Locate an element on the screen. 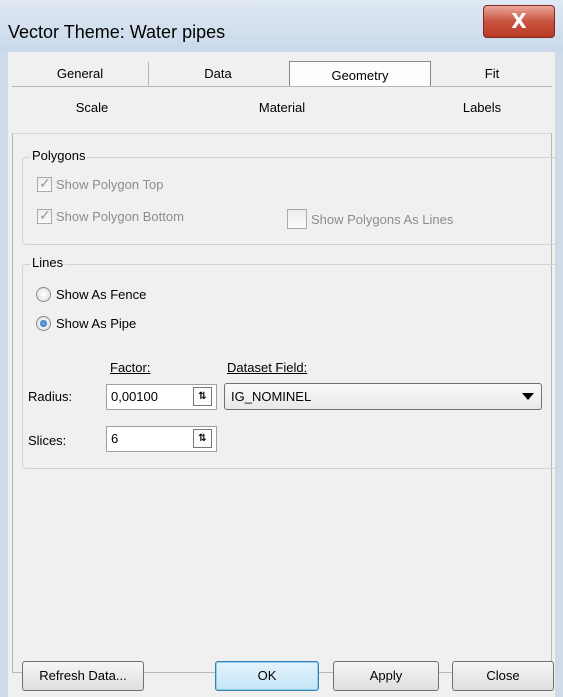 Image resolution: width=563 pixels, height=697 pixels. show-polygon-bottom-label: Show Polygon Bottom is located at coordinates (120, 216).